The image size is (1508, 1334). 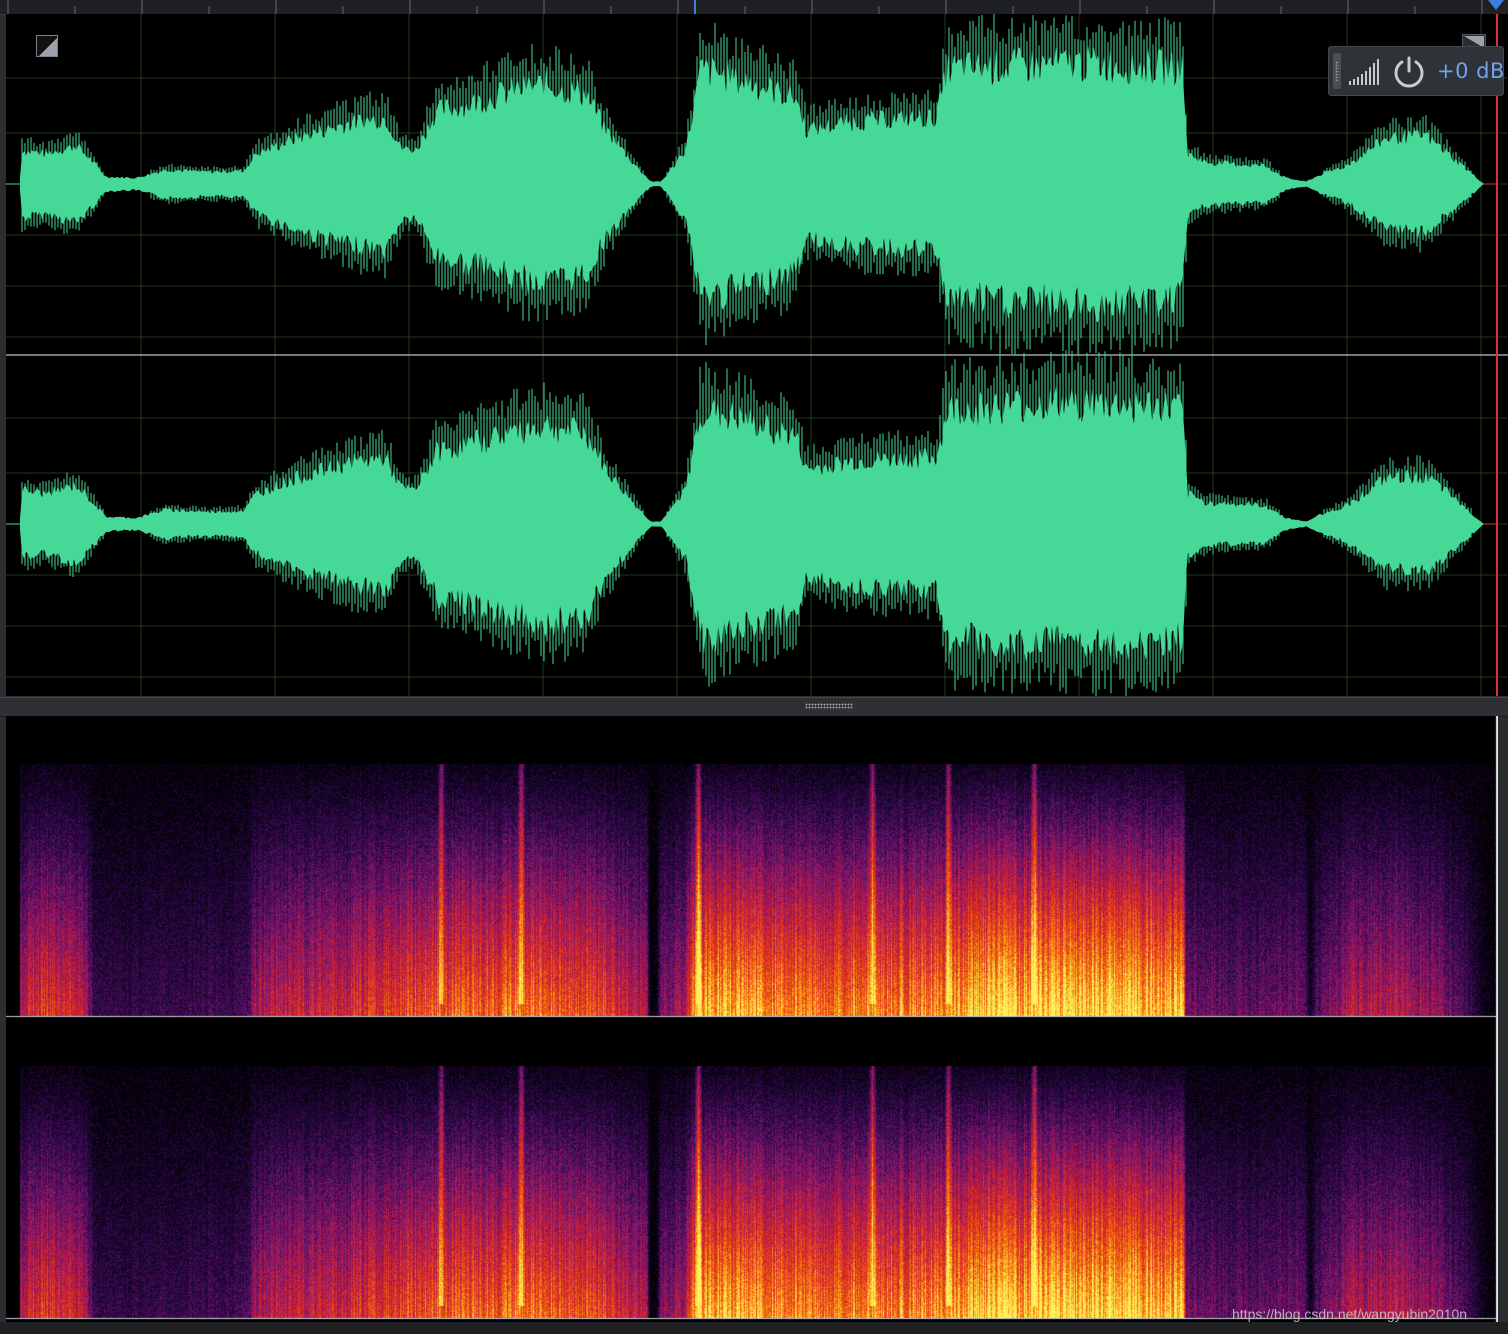 I want to click on level-readout: +0 dB, so click(x=1471, y=71).